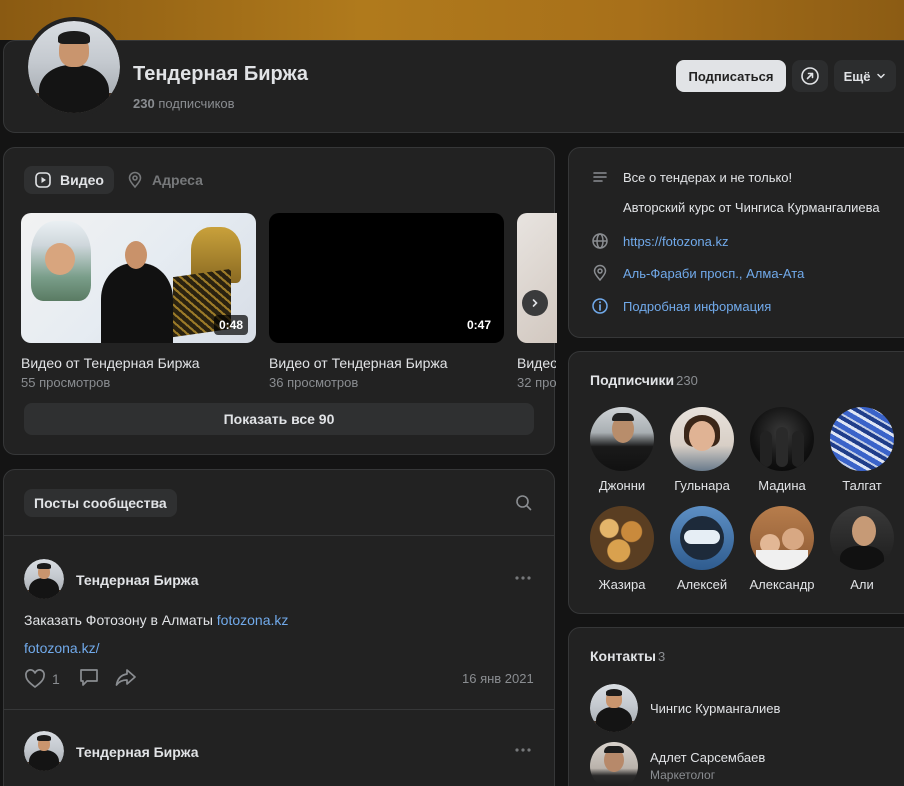  I want to click on video-title: Видео, so click(536, 363).